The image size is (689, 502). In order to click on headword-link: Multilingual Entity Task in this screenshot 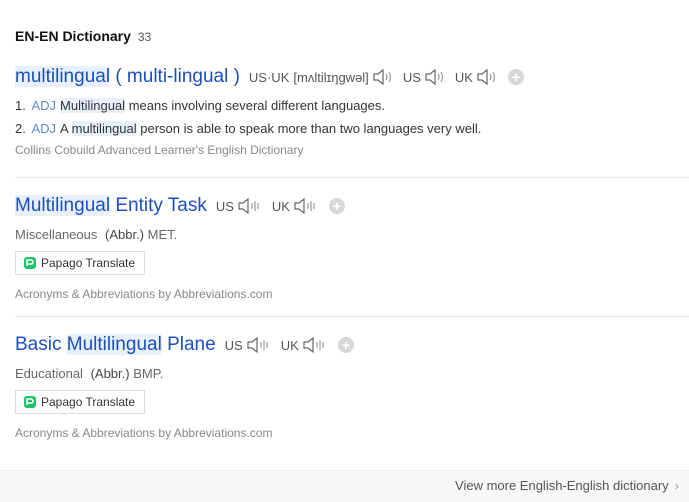, I will do `click(111, 206)`.